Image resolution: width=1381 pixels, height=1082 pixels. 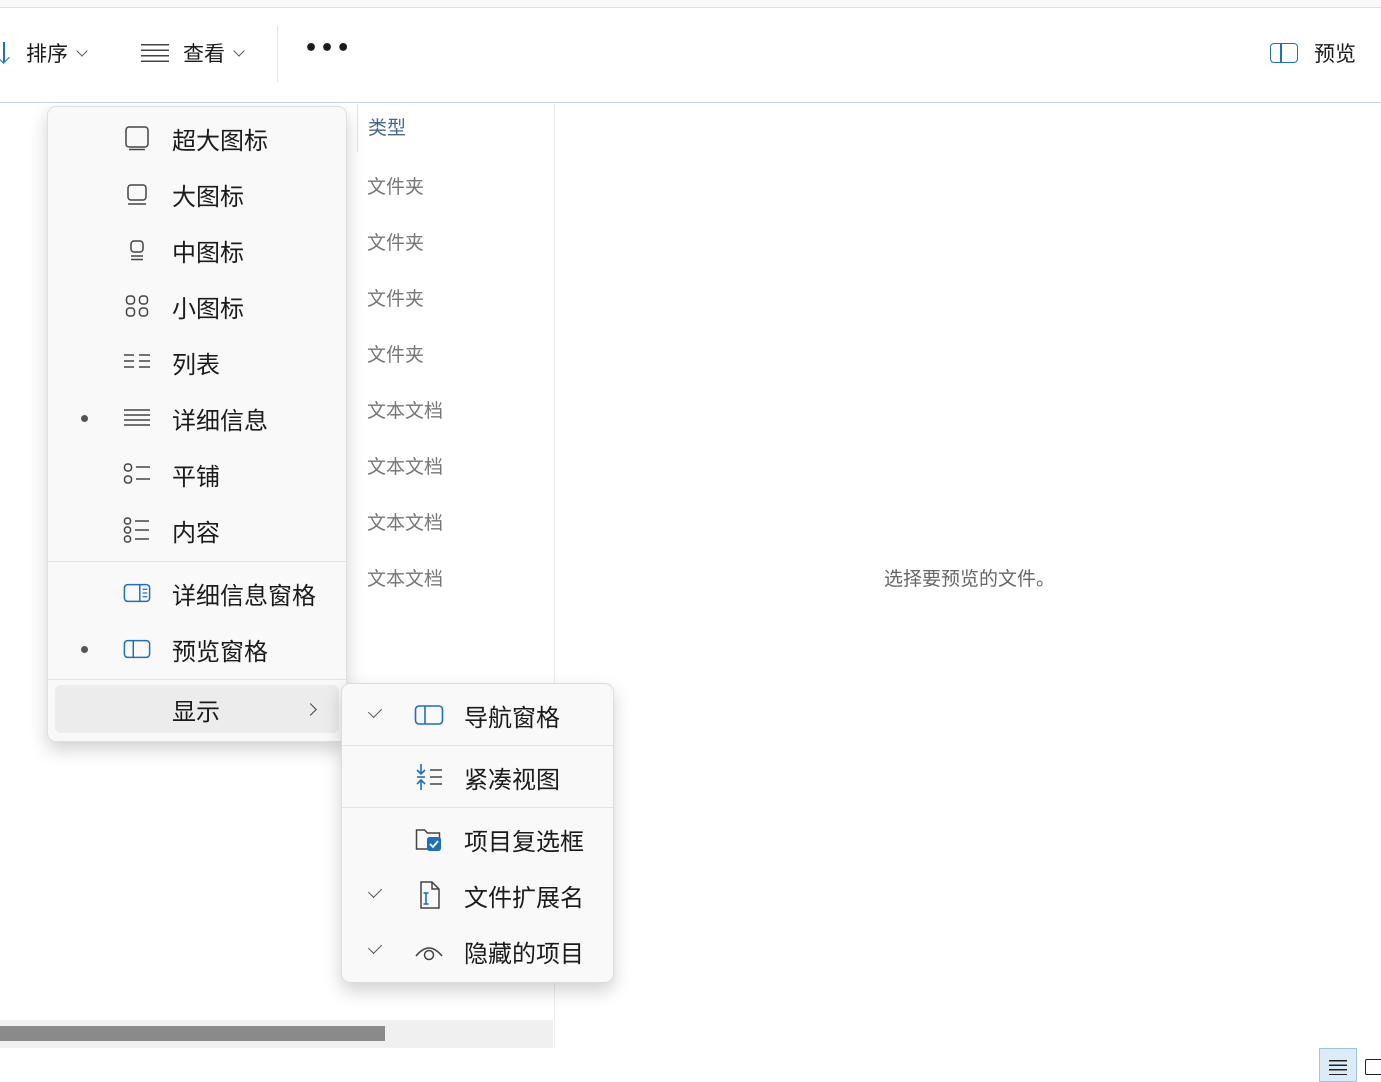 I want to click on large-icons-view-toggle, so click(x=1369, y=1065).